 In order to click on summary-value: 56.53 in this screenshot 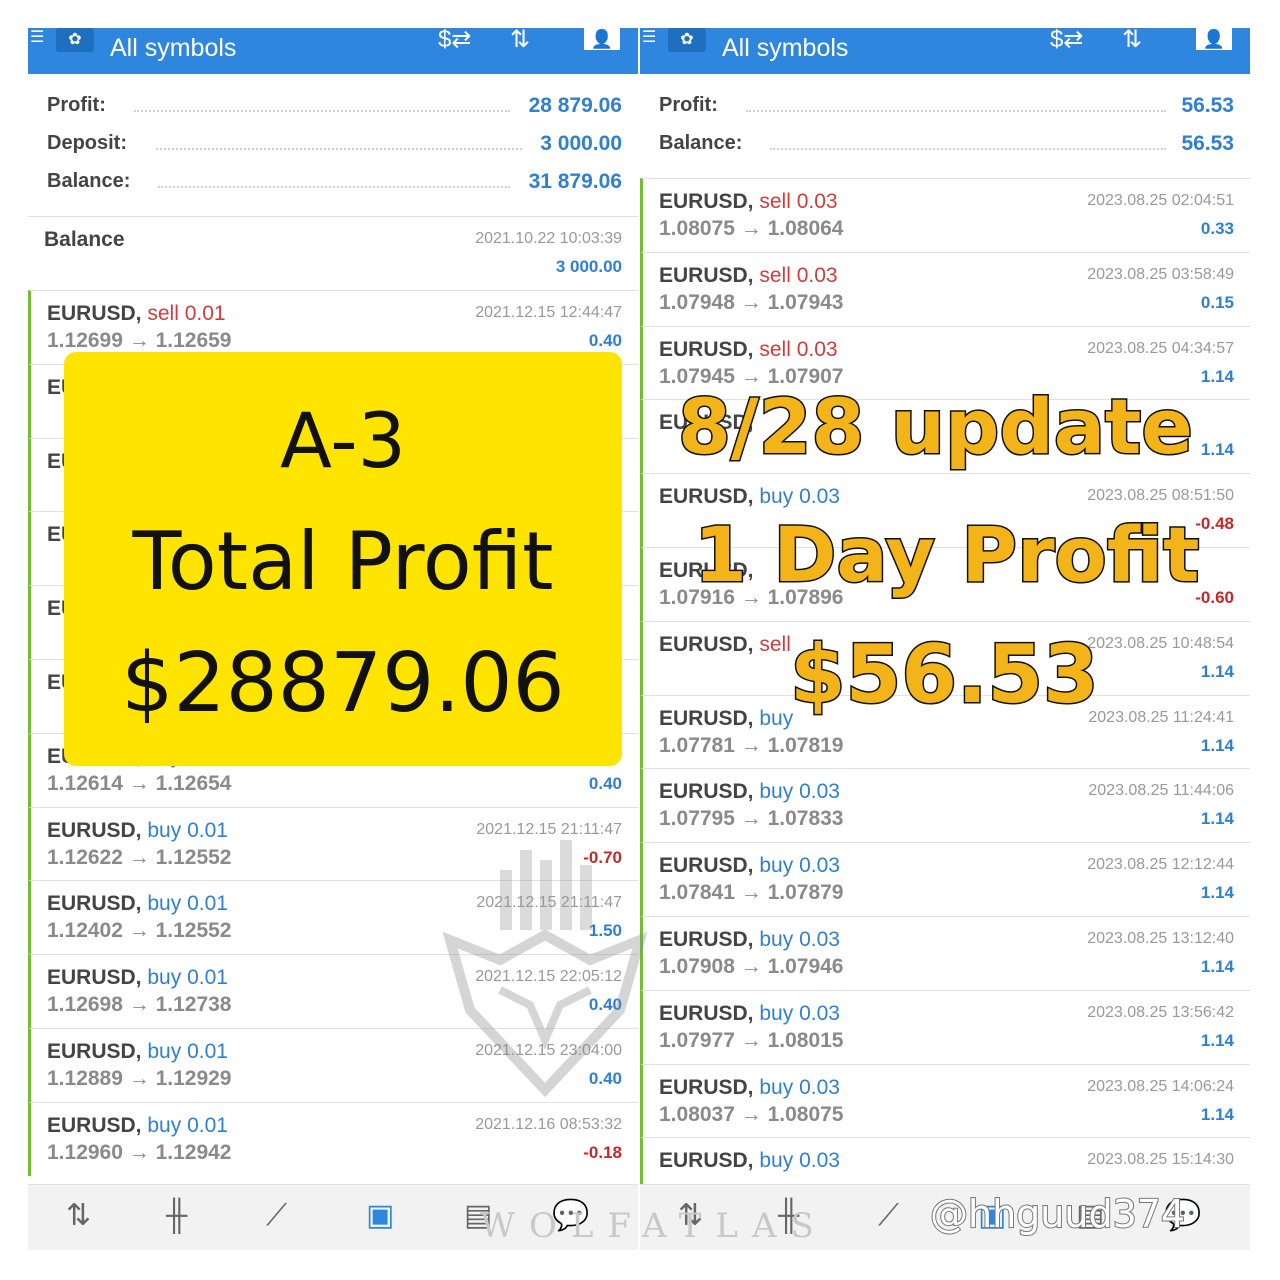, I will do `click(1207, 105)`.